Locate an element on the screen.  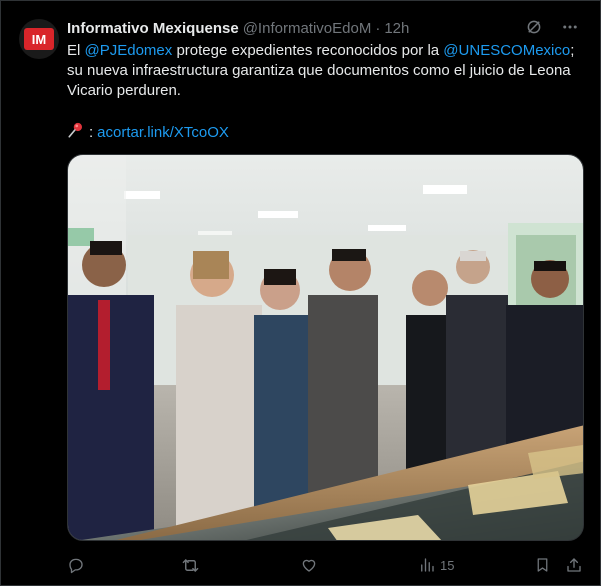
heart-icon is located at coordinates (309, 565).